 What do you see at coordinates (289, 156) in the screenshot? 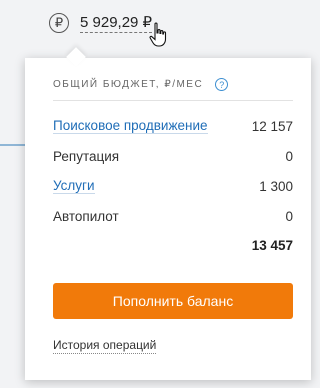
I see `reputation-amount: 0` at bounding box center [289, 156].